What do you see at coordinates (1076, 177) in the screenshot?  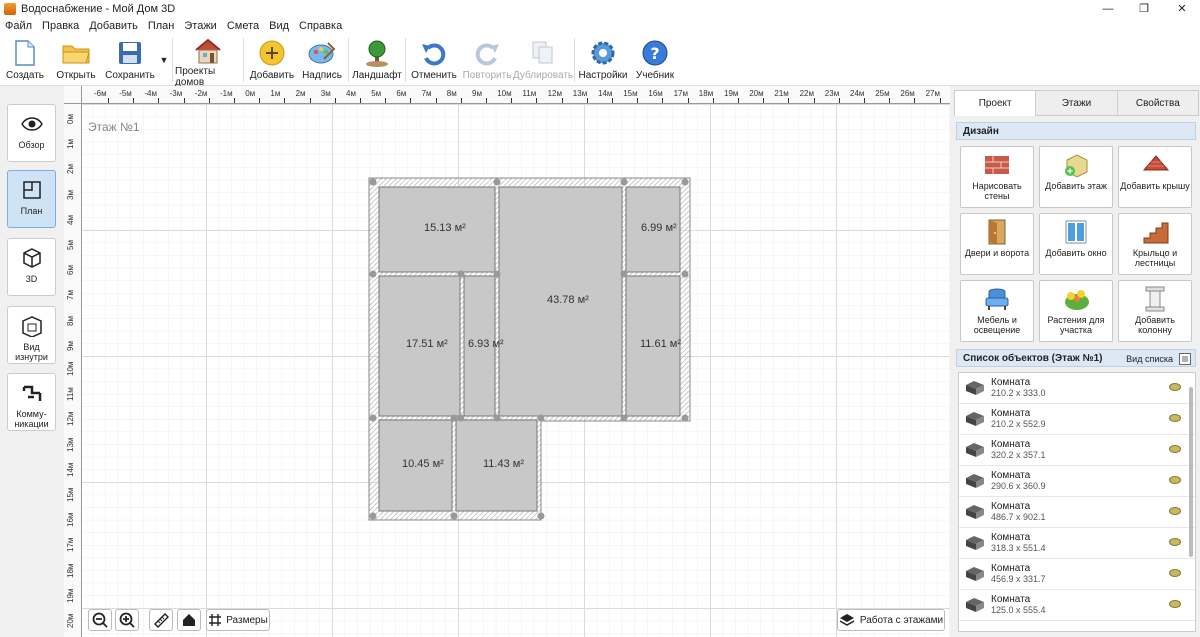 I see `add-floor-button: Добавить этаж` at bounding box center [1076, 177].